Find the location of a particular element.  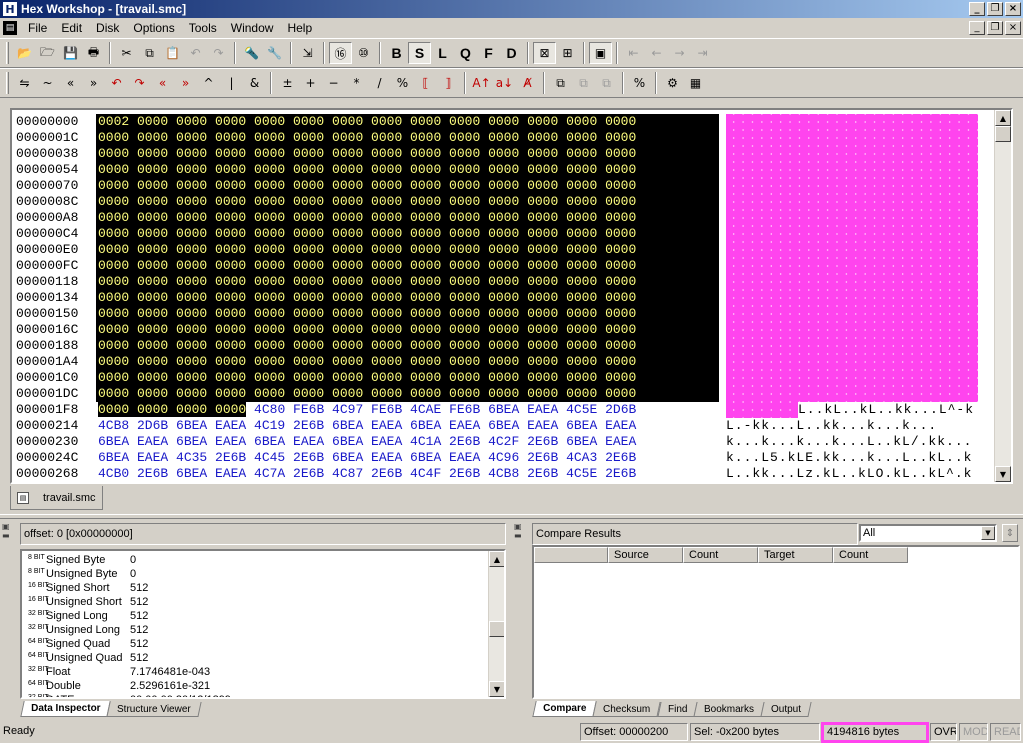

undo-icon: ↶ is located at coordinates (195, 53).